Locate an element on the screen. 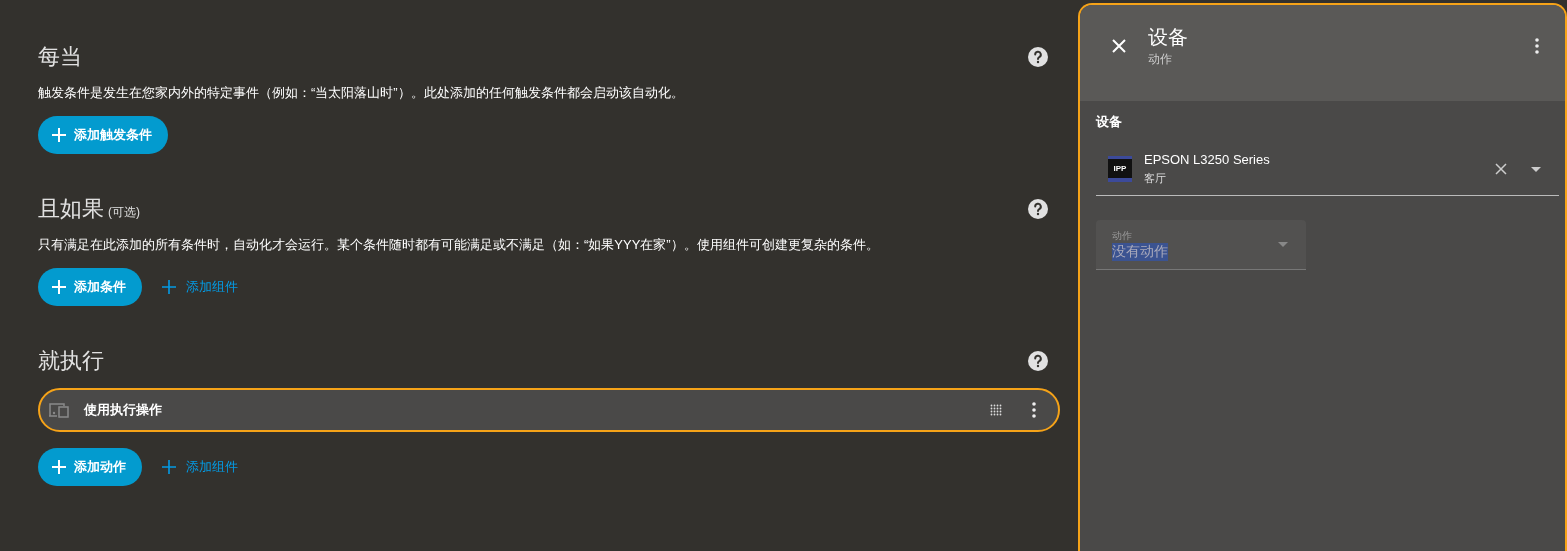  device-area: 客厅 is located at coordinates (1319, 178).